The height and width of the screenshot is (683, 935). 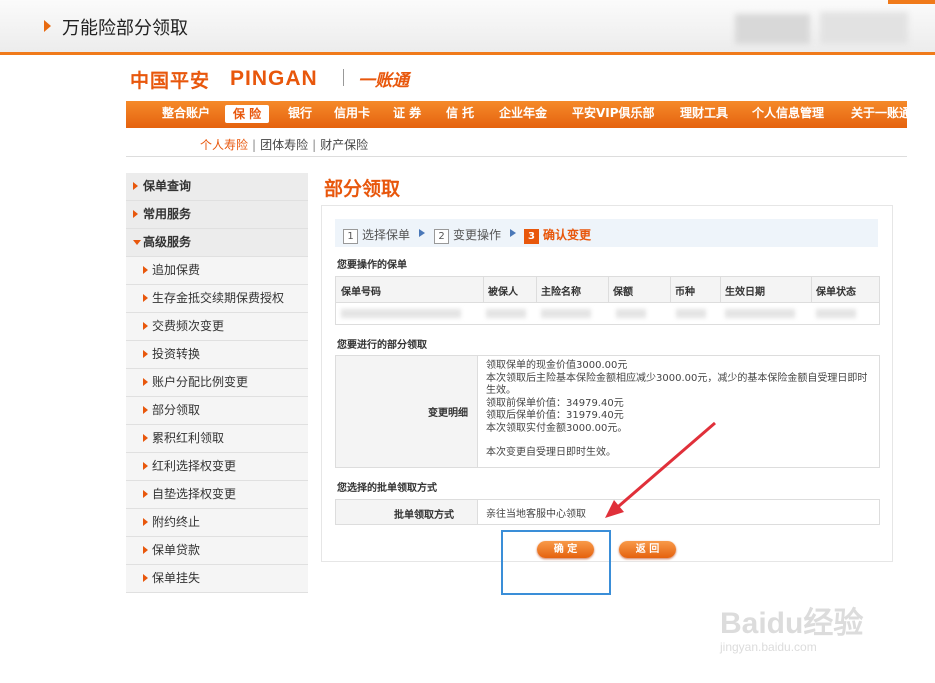 I want to click on page-heading: 万能险部分领取, so click(x=125, y=28).